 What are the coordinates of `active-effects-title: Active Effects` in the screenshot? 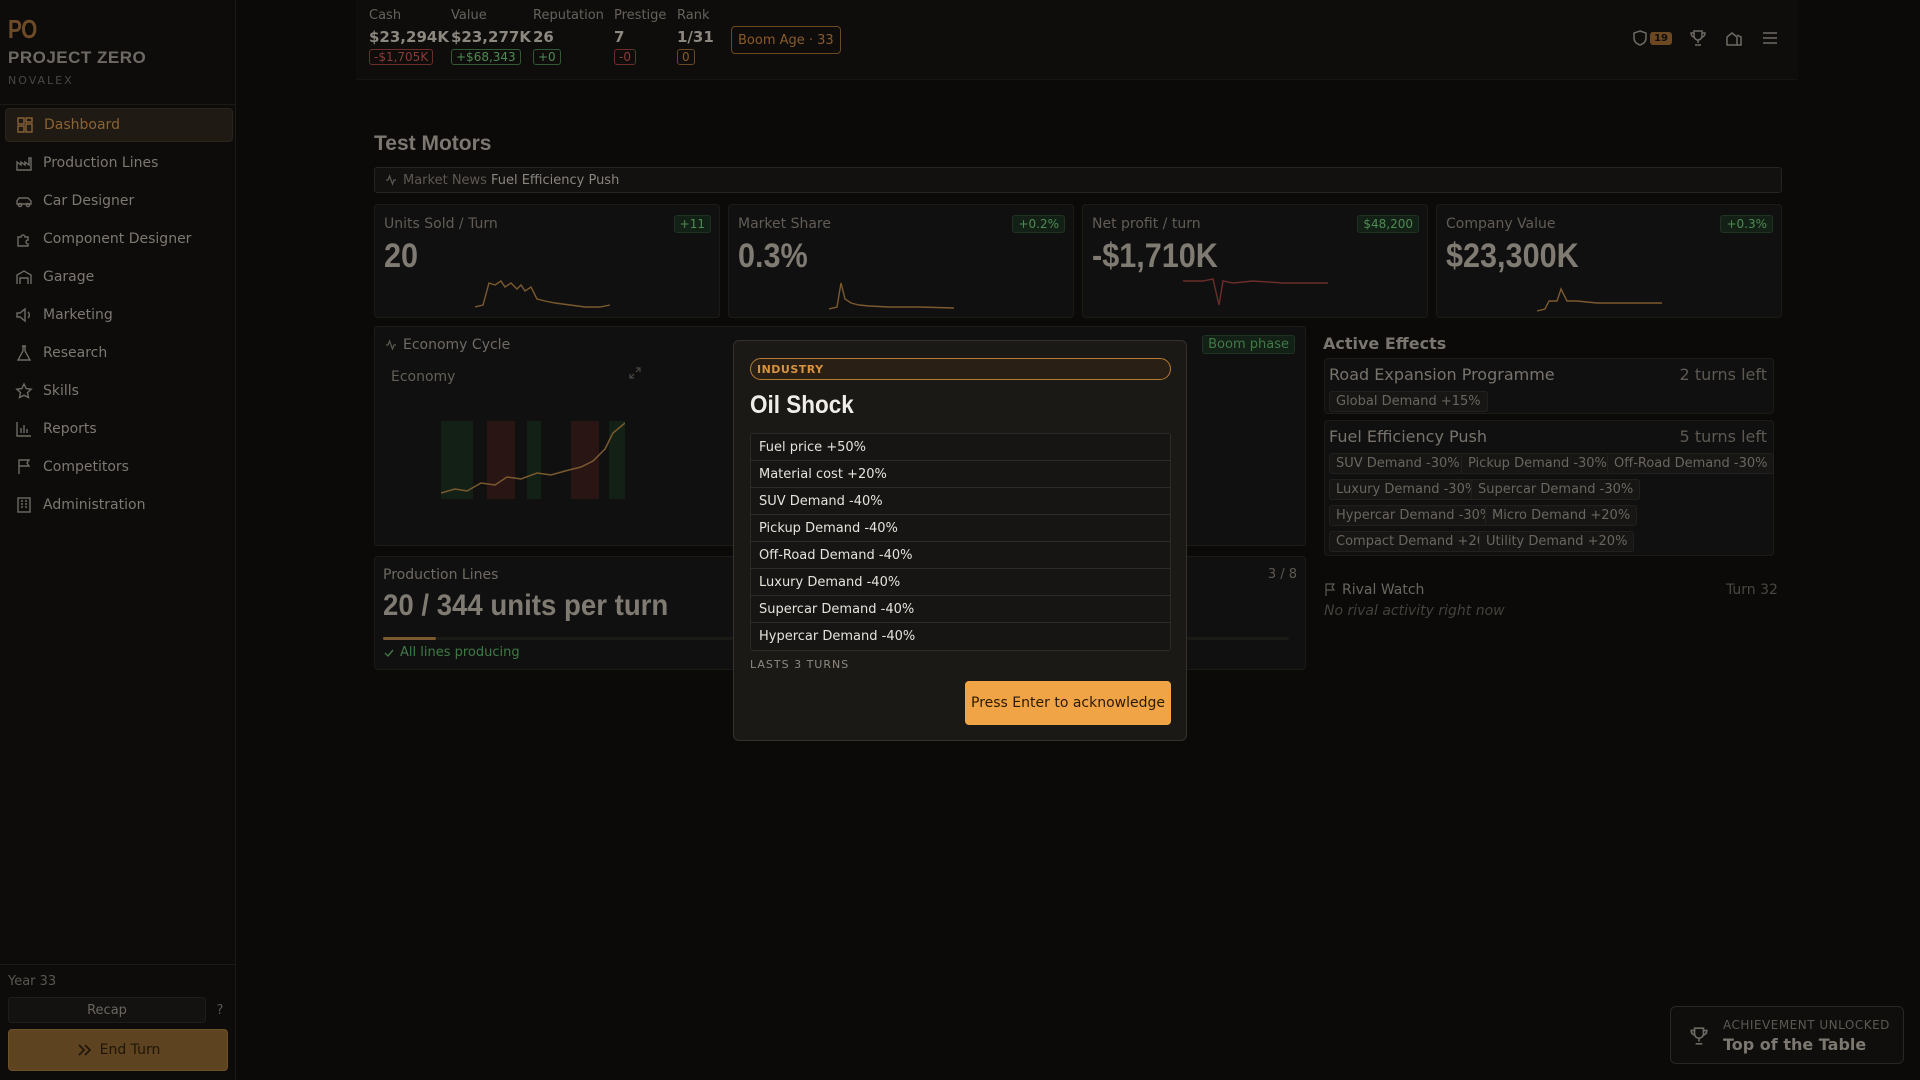 It's located at (1385, 343).